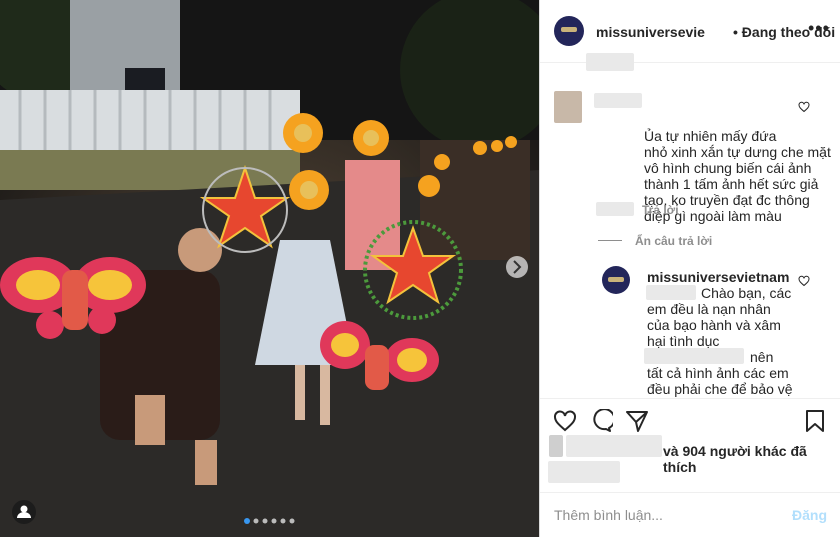  What do you see at coordinates (650, 32) in the screenshot?
I see `post-username: missuniversevie` at bounding box center [650, 32].